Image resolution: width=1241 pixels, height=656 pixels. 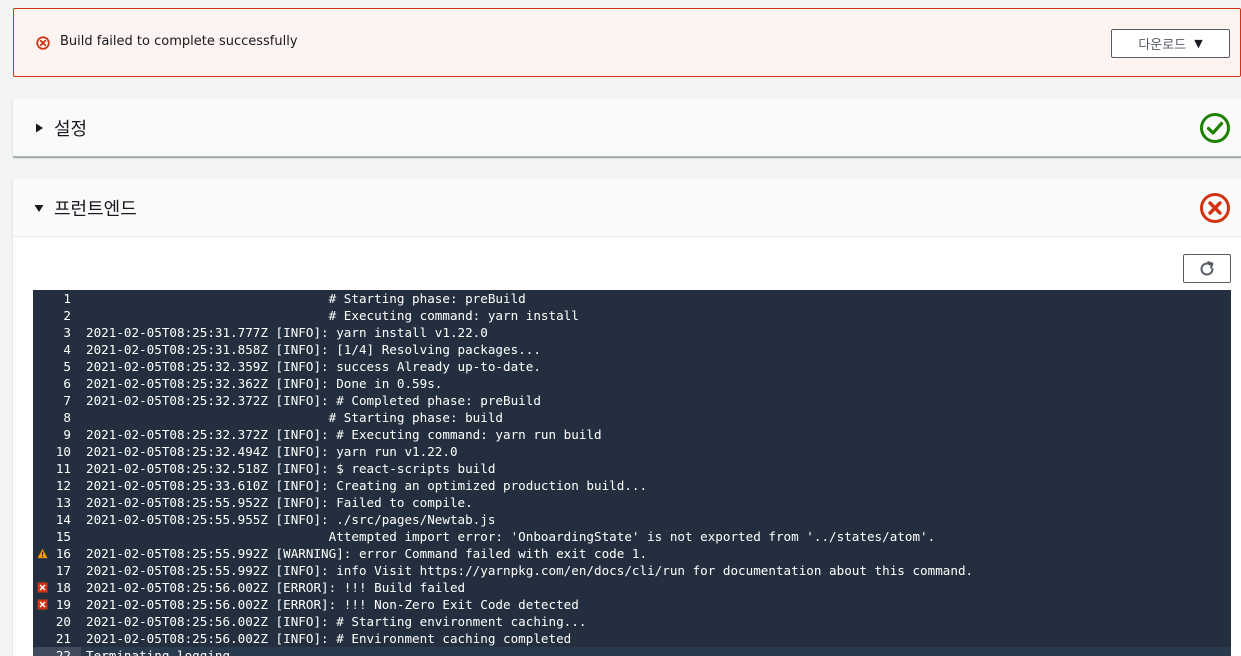 What do you see at coordinates (1215, 207) in the screenshot?
I see `x-circle-icon` at bounding box center [1215, 207].